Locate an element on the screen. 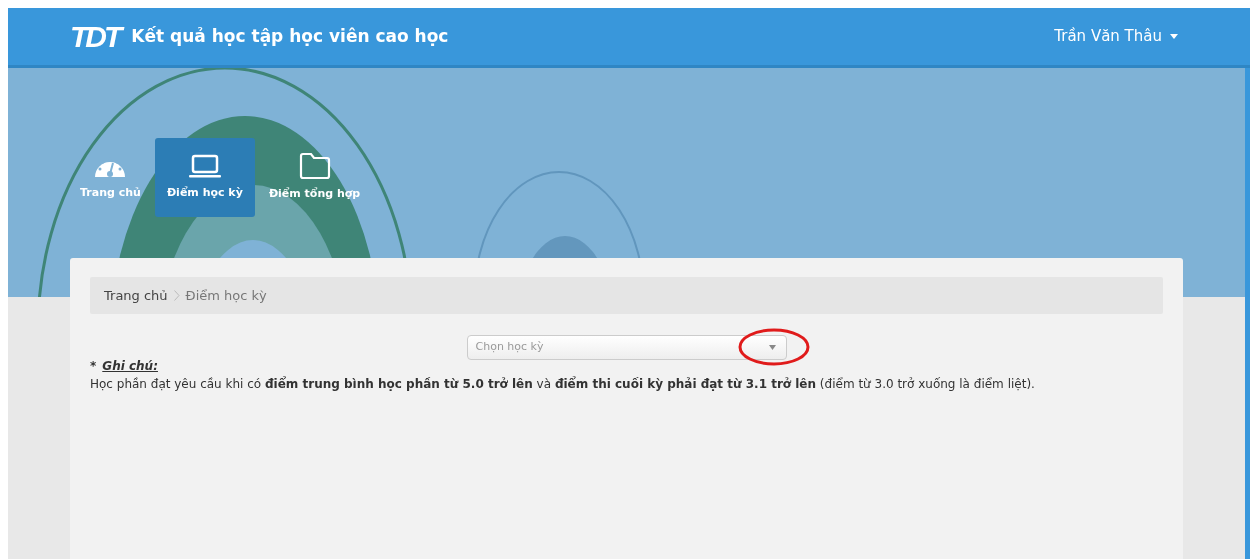  note-marker: * is located at coordinates (93, 366).